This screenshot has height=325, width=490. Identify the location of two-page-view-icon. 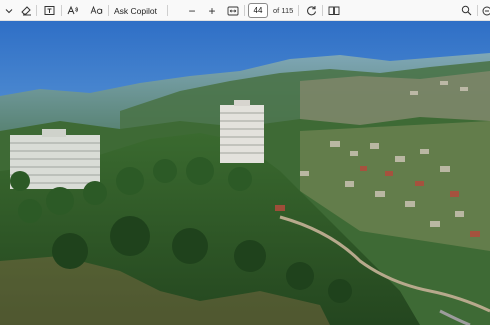
(334, 10).